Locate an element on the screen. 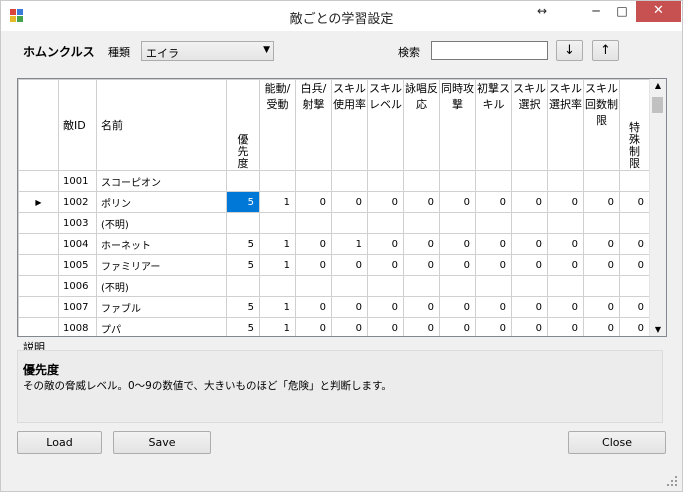  cell-enemy-name: ポリン is located at coordinates (161, 202).